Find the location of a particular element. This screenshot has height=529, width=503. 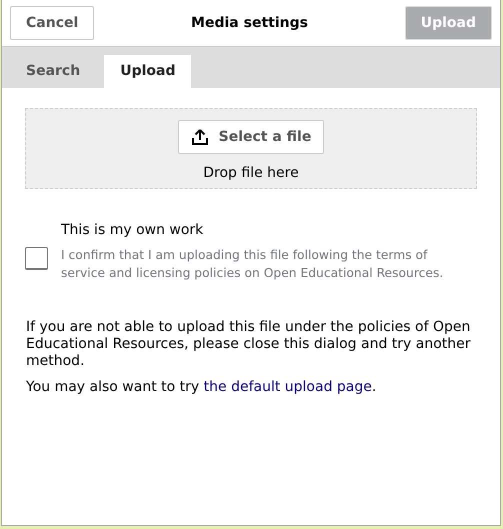

upload-icon is located at coordinates (199, 137).